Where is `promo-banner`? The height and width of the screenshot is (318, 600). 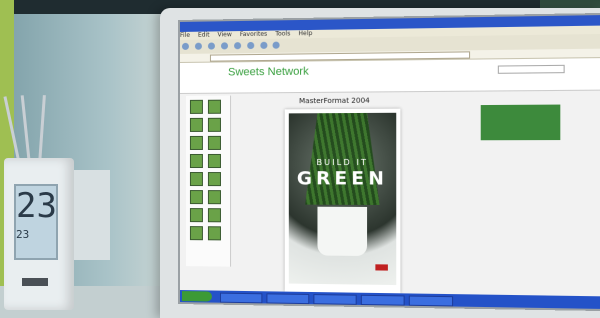 promo-banner is located at coordinates (521, 123).